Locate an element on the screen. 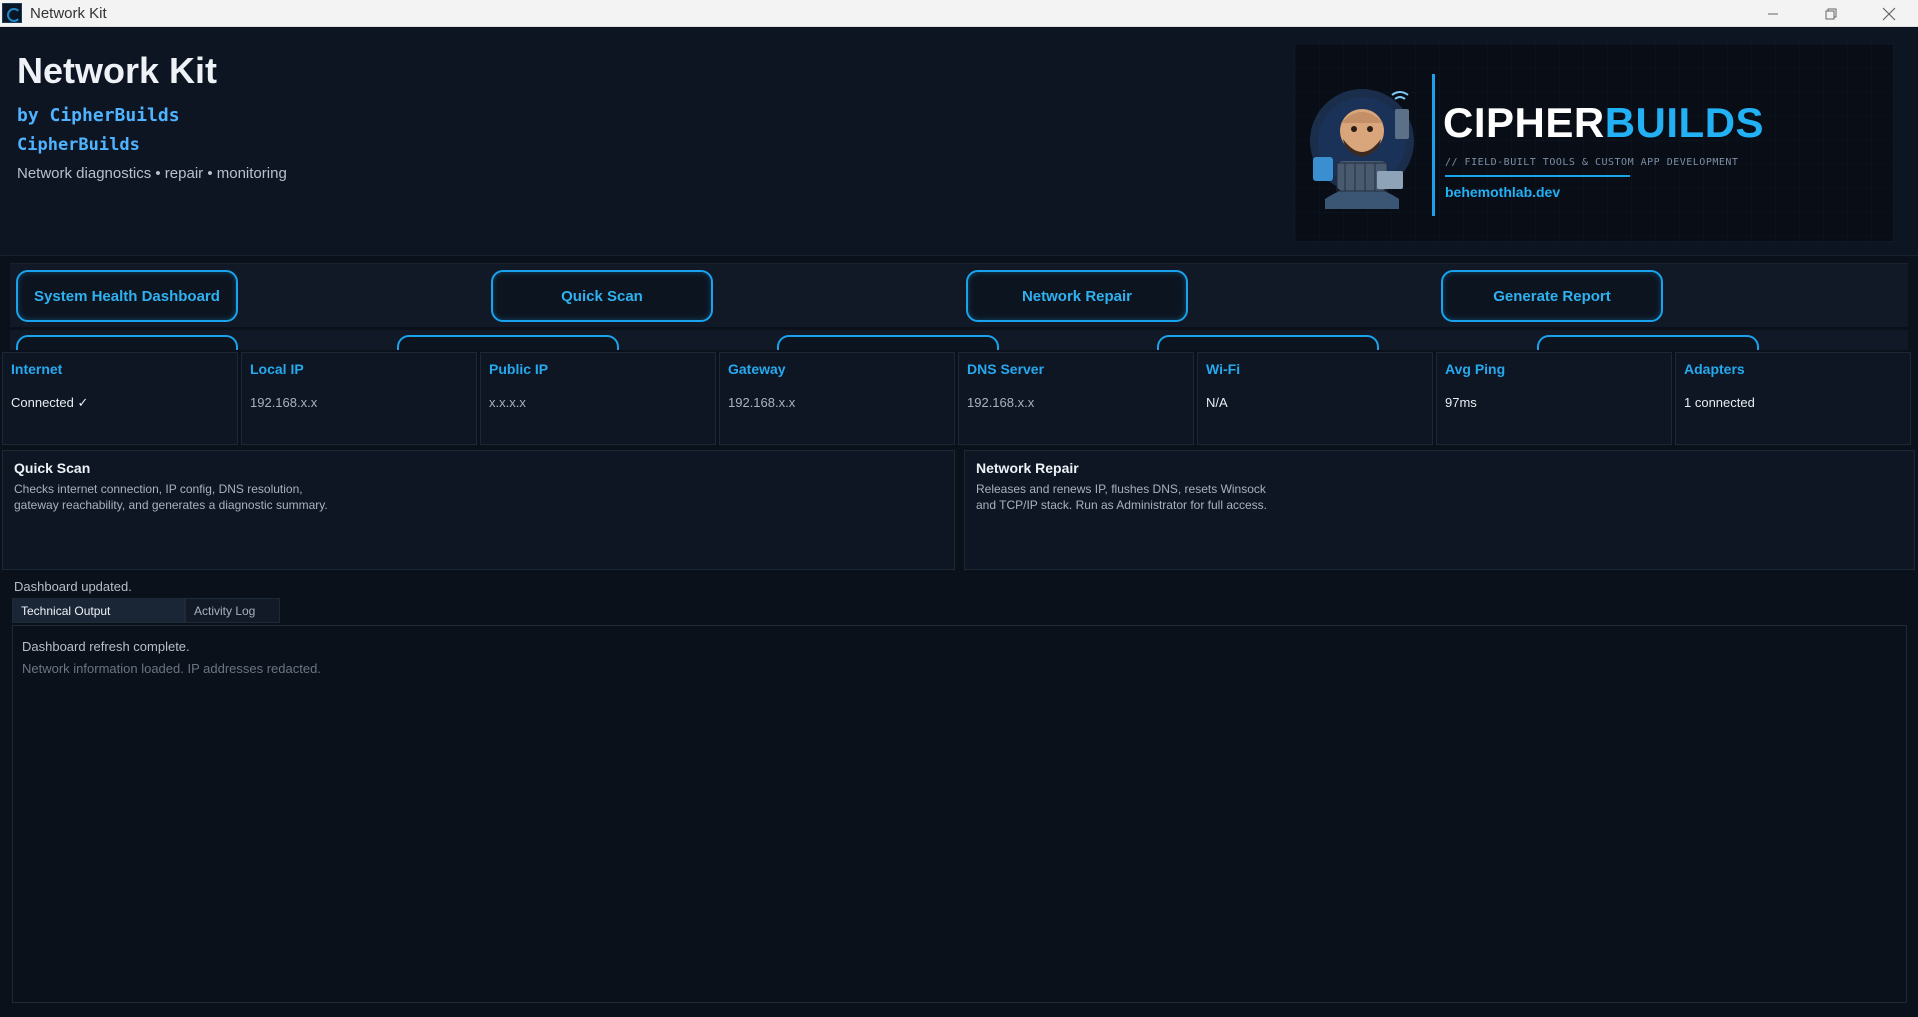  stat-label: Internet is located at coordinates (37, 369).